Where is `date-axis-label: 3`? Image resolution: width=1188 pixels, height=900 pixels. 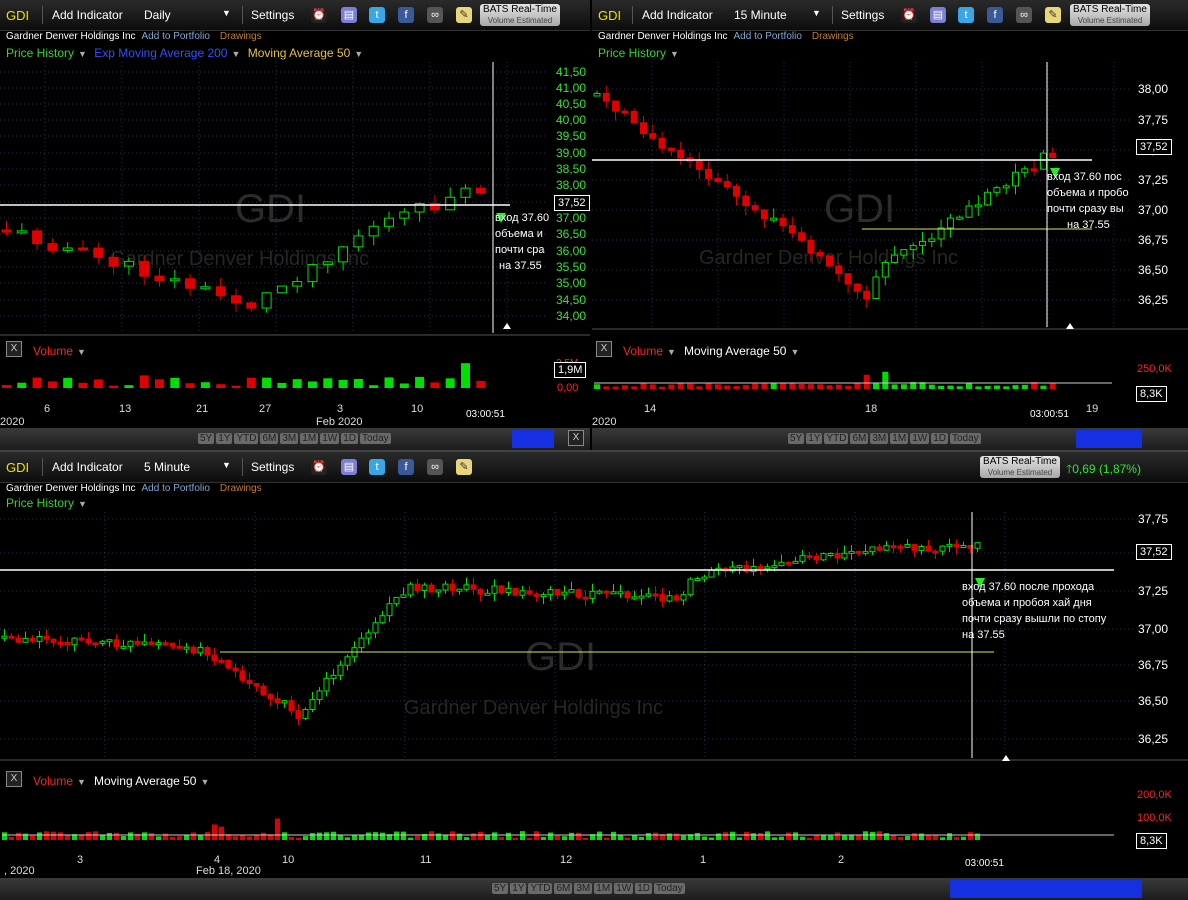 date-axis-label: 3 is located at coordinates (80, 860).